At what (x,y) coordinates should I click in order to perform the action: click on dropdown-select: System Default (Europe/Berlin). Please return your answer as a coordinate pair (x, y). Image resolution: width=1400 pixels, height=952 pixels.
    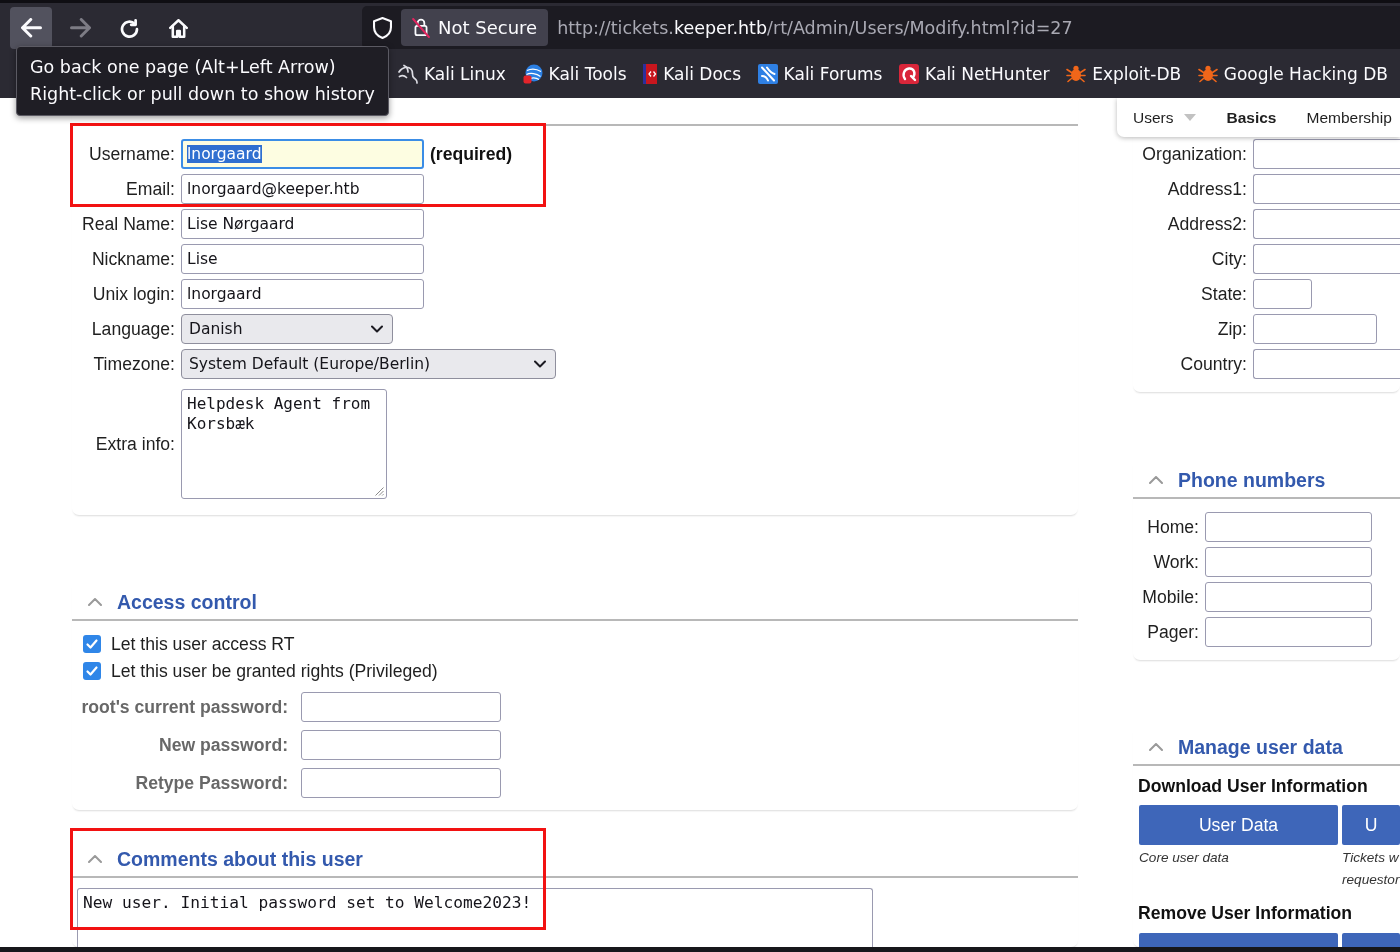
    Looking at the image, I should click on (369, 364).